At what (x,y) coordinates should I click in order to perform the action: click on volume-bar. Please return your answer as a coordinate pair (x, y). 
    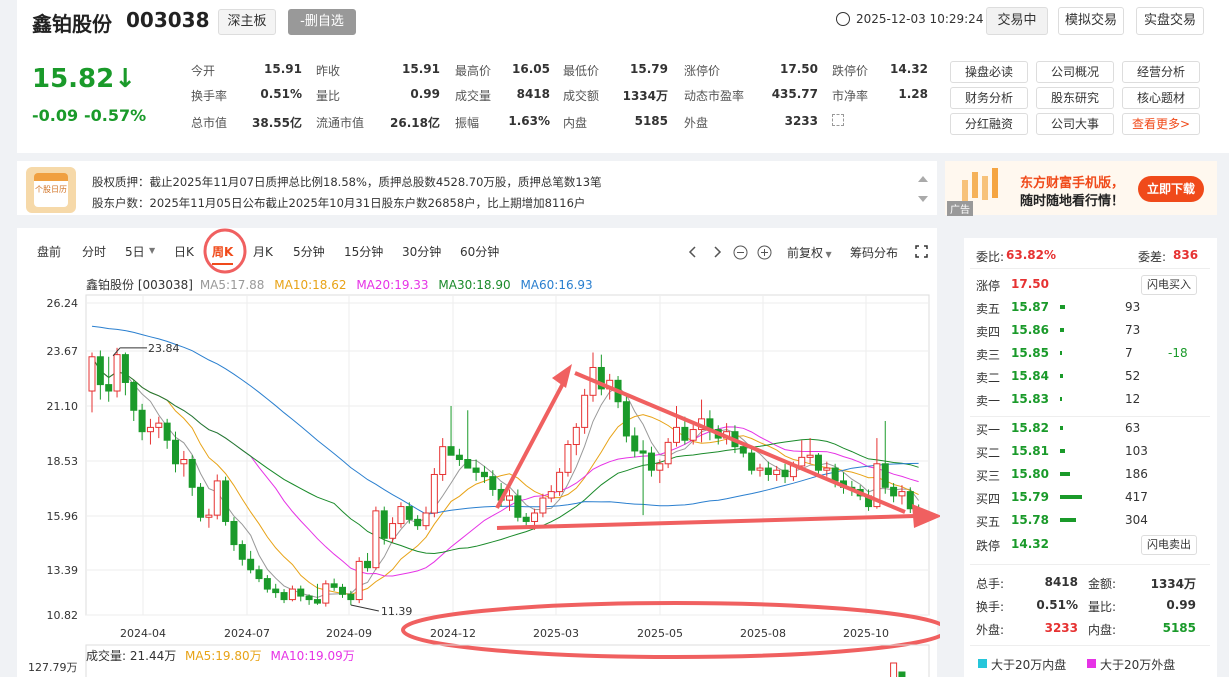
    Looking at the image, I should click on (902, 674).